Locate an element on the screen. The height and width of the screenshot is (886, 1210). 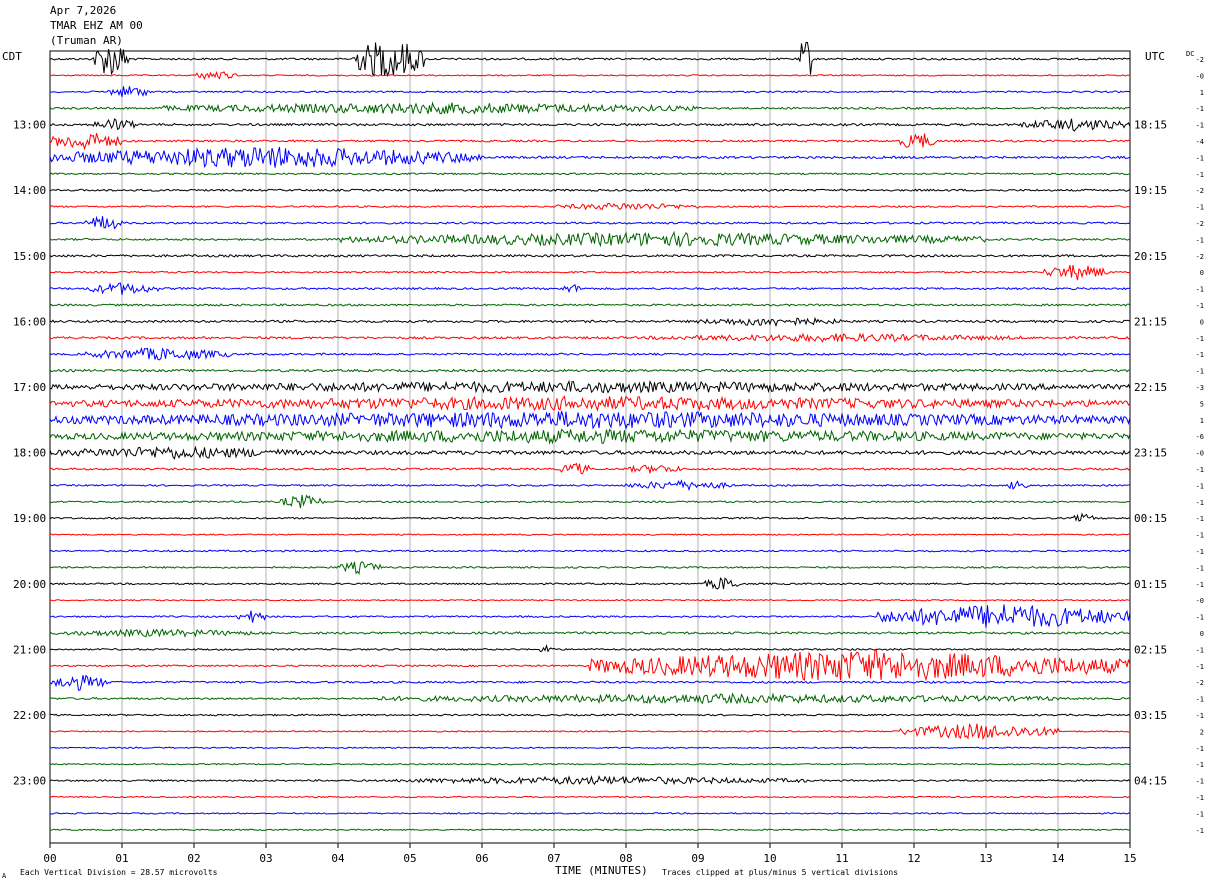
x-tick-label: 04 is located at coordinates (338, 858).